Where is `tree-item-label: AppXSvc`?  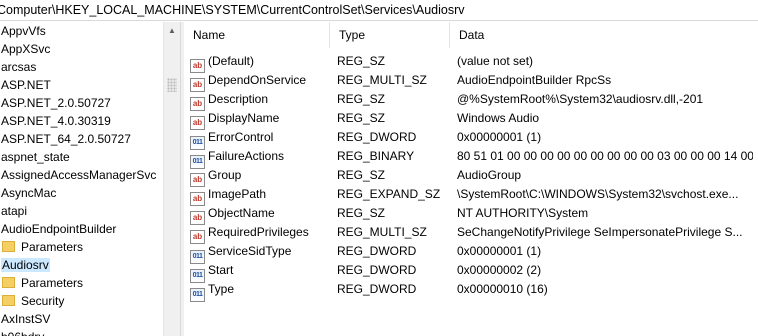
tree-item-label: AppXSvc is located at coordinates (26, 49).